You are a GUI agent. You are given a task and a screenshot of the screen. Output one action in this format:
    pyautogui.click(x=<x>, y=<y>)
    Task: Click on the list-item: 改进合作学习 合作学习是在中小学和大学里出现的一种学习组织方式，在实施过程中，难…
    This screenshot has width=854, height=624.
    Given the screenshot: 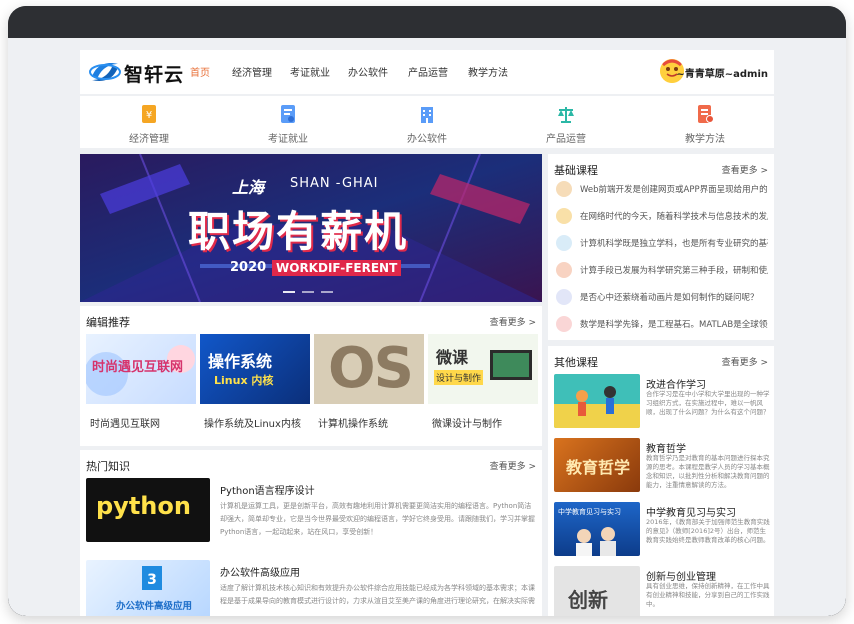 What is the action you would take?
    pyautogui.click(x=662, y=404)
    